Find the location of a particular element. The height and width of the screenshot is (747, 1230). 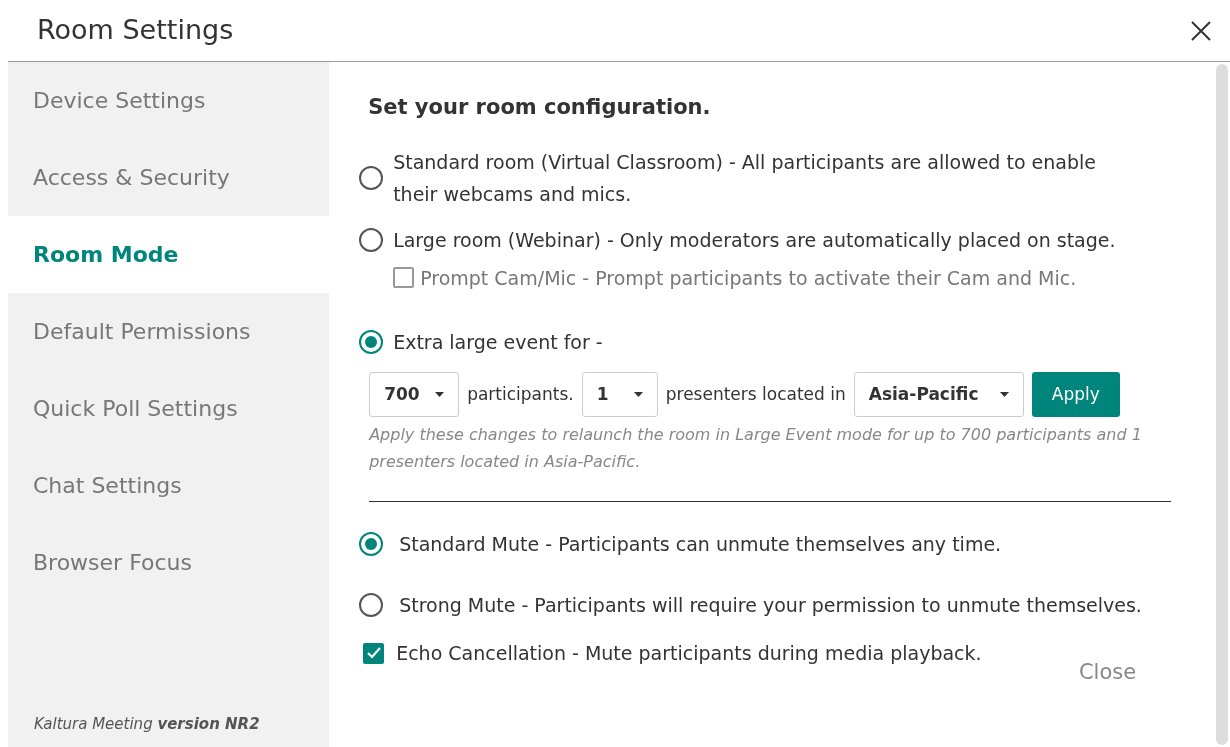

dropdown: 700 is located at coordinates (414, 394).